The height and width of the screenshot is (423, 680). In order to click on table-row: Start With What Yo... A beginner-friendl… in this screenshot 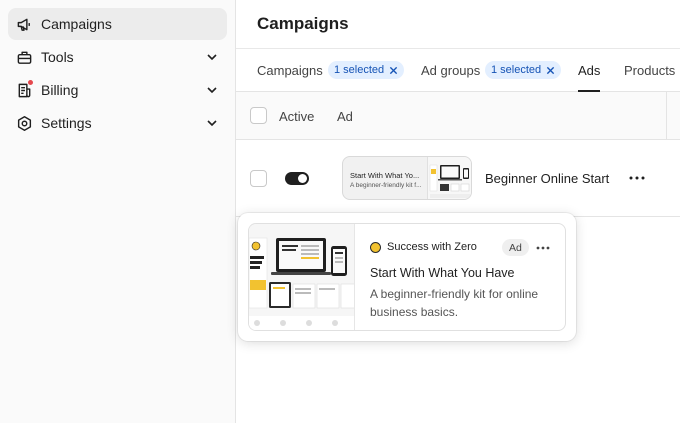, I will do `click(458, 178)`.